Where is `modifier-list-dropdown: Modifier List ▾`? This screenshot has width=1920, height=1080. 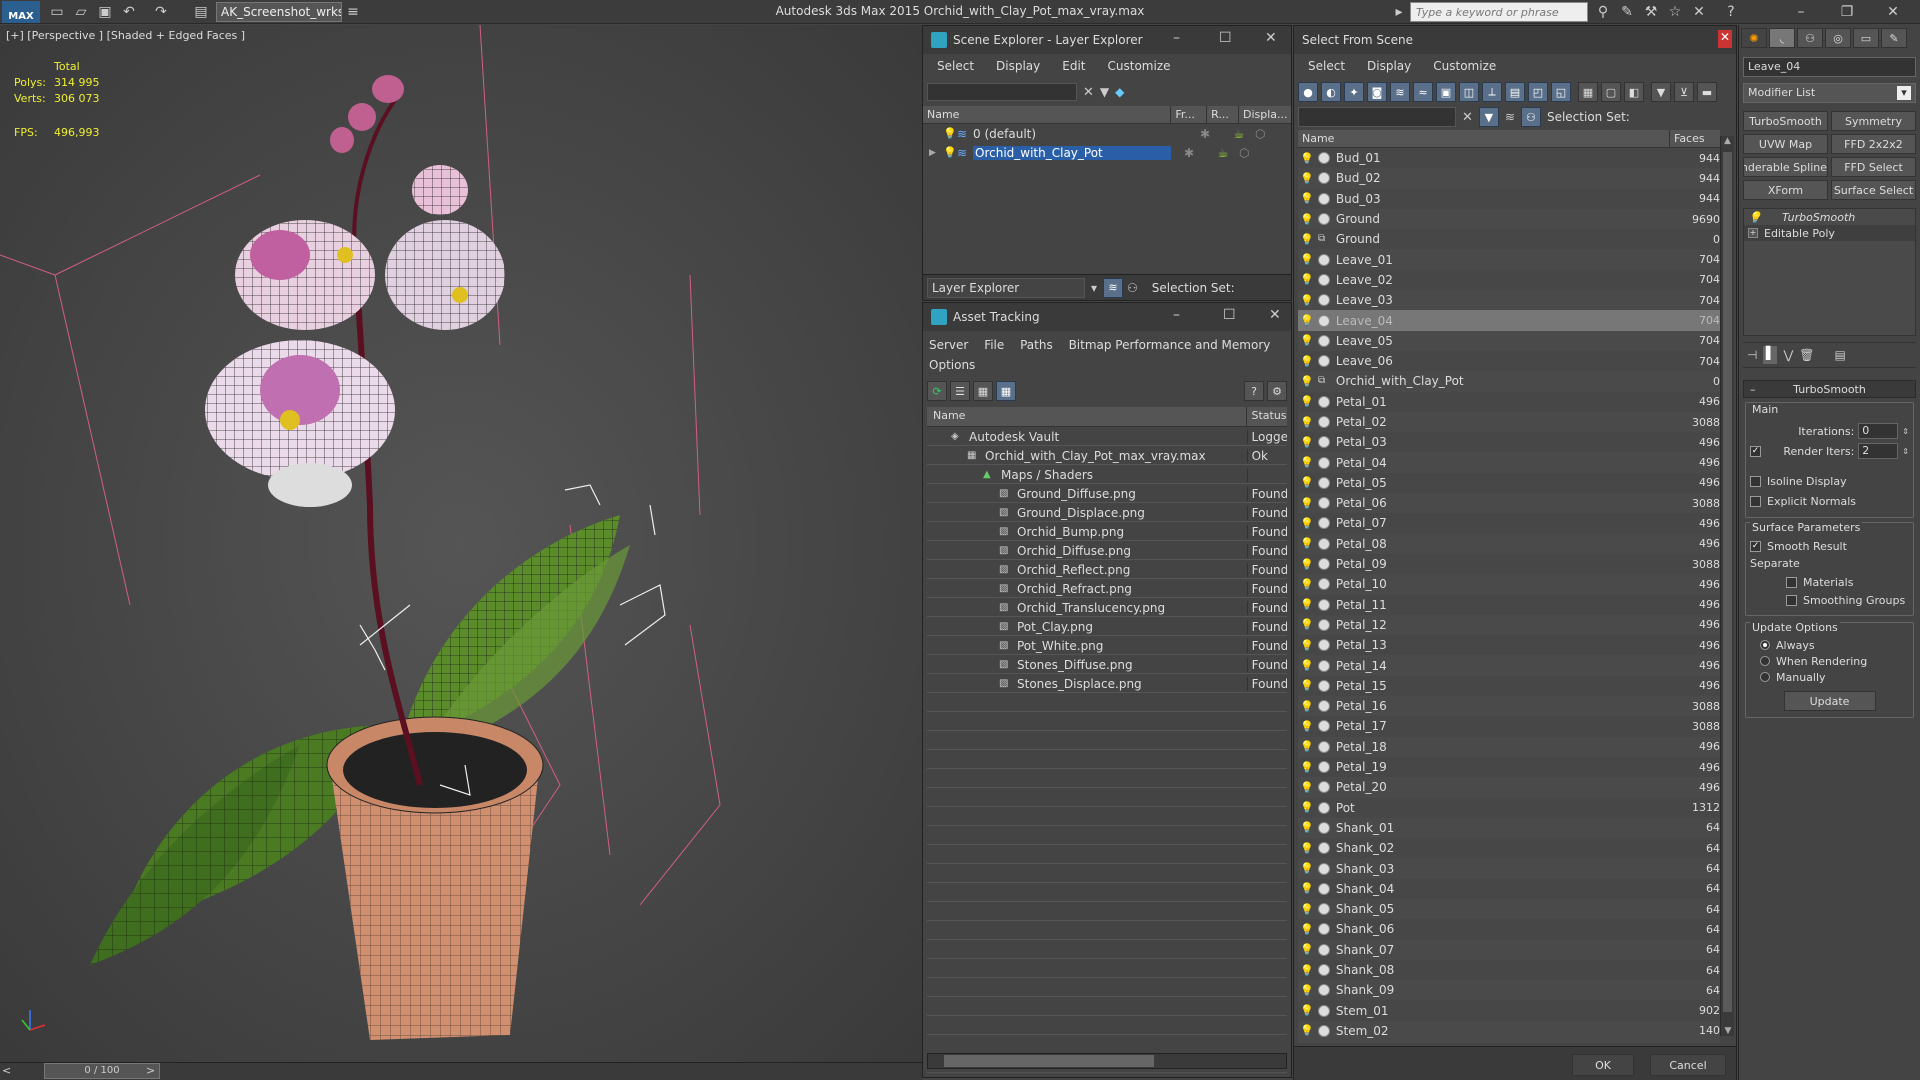 modifier-list-dropdown: Modifier List ▾ is located at coordinates (1829, 93).